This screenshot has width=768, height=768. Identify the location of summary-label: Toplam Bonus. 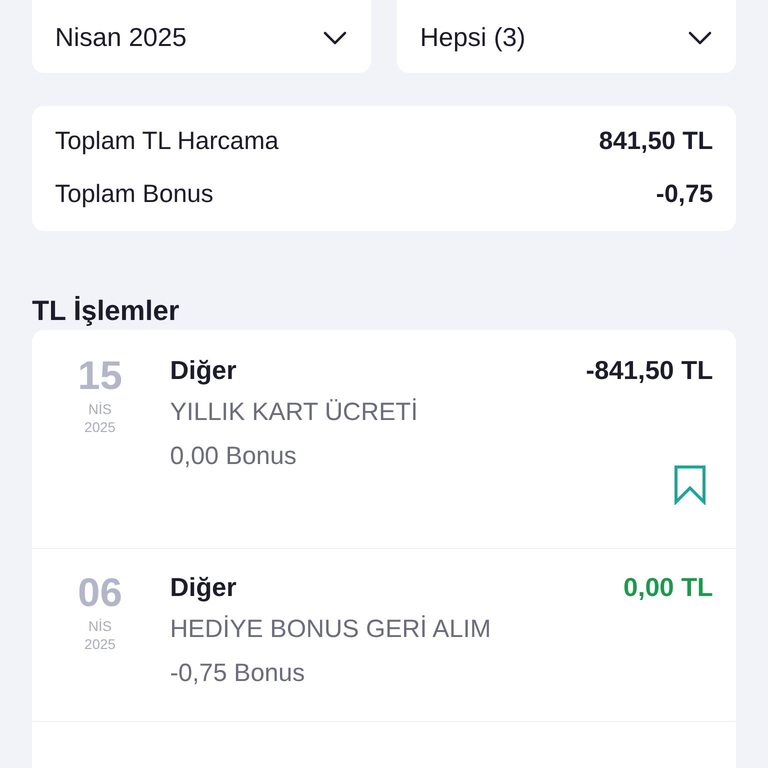
(134, 194).